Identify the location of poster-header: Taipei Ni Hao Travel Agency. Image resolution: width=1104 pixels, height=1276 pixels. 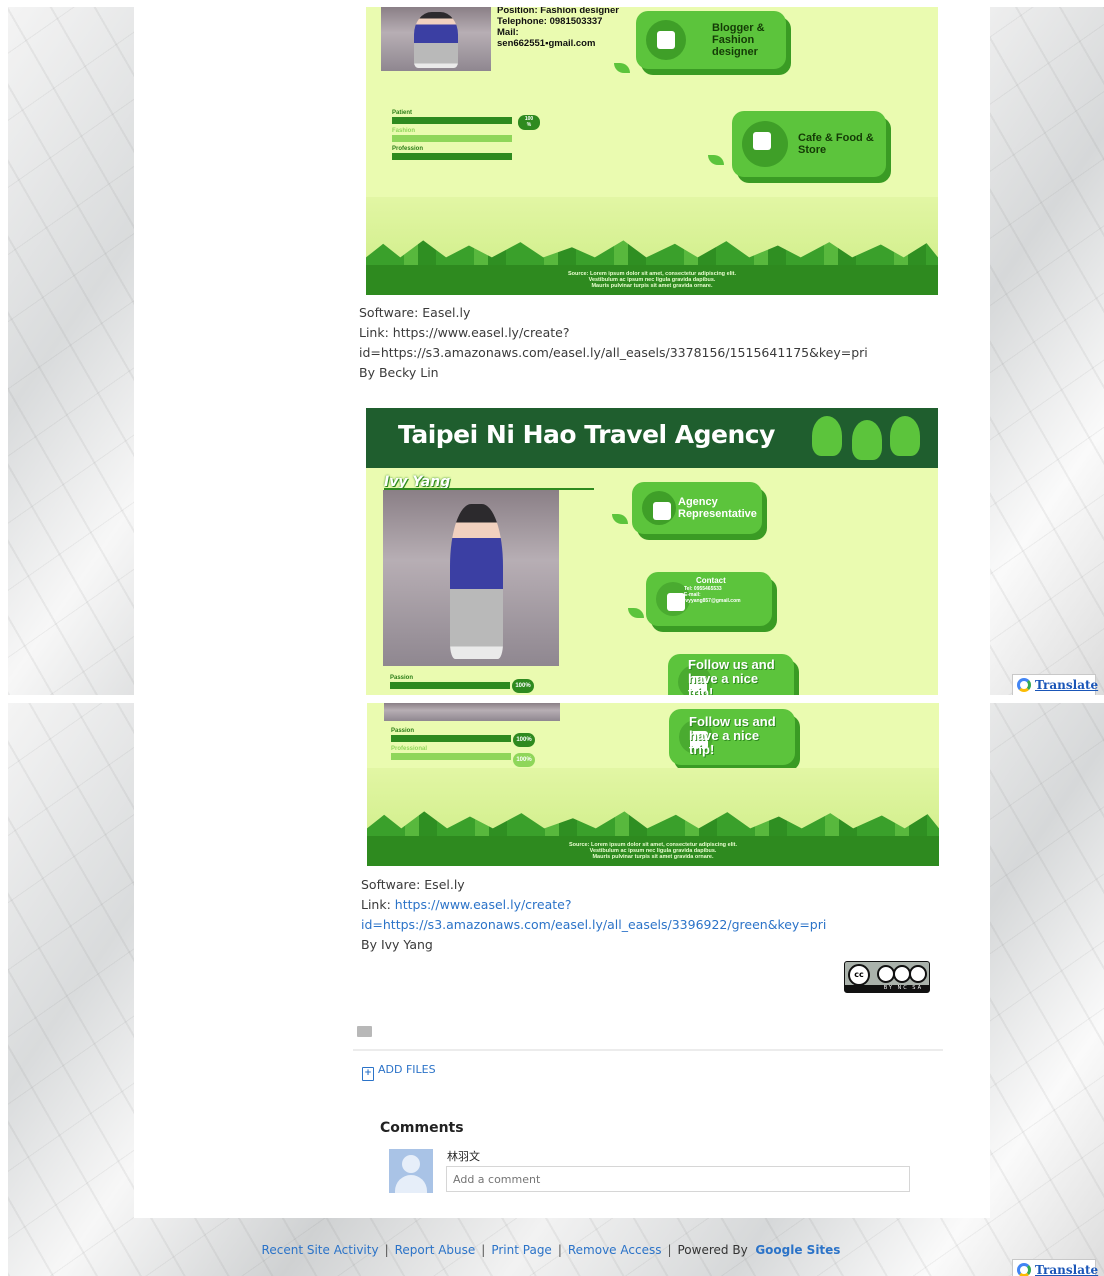
(652, 438).